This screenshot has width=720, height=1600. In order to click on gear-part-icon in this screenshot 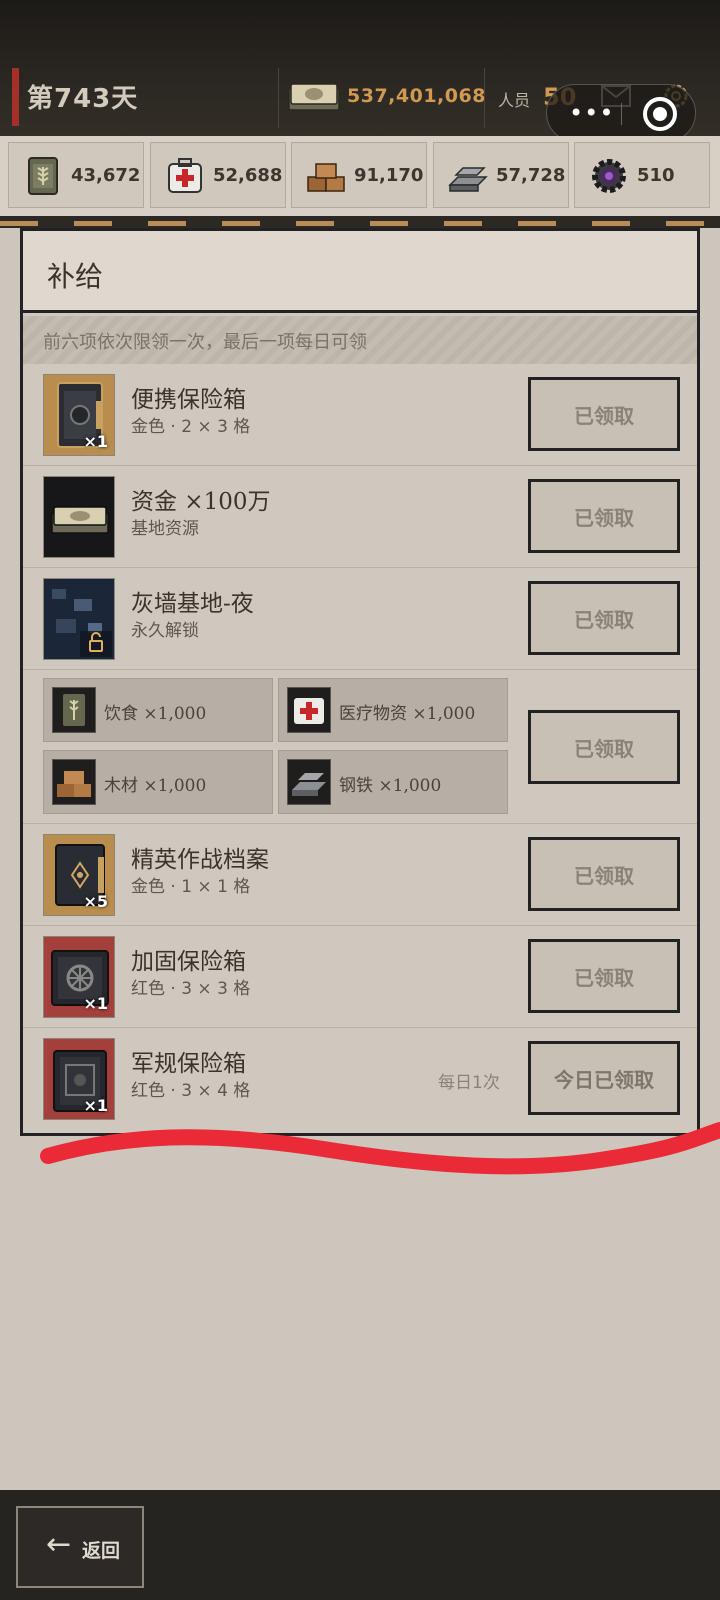, I will do `click(609, 176)`.